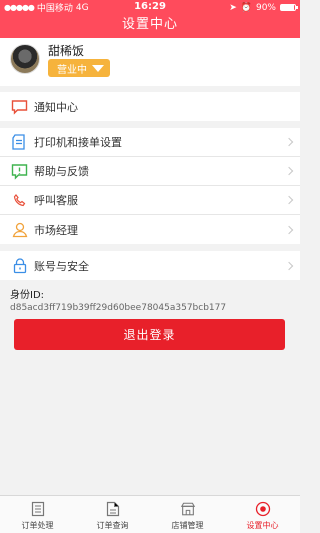 The image size is (320, 533). What do you see at coordinates (72, 70) in the screenshot?
I see `business-status-label: 营业中` at bounding box center [72, 70].